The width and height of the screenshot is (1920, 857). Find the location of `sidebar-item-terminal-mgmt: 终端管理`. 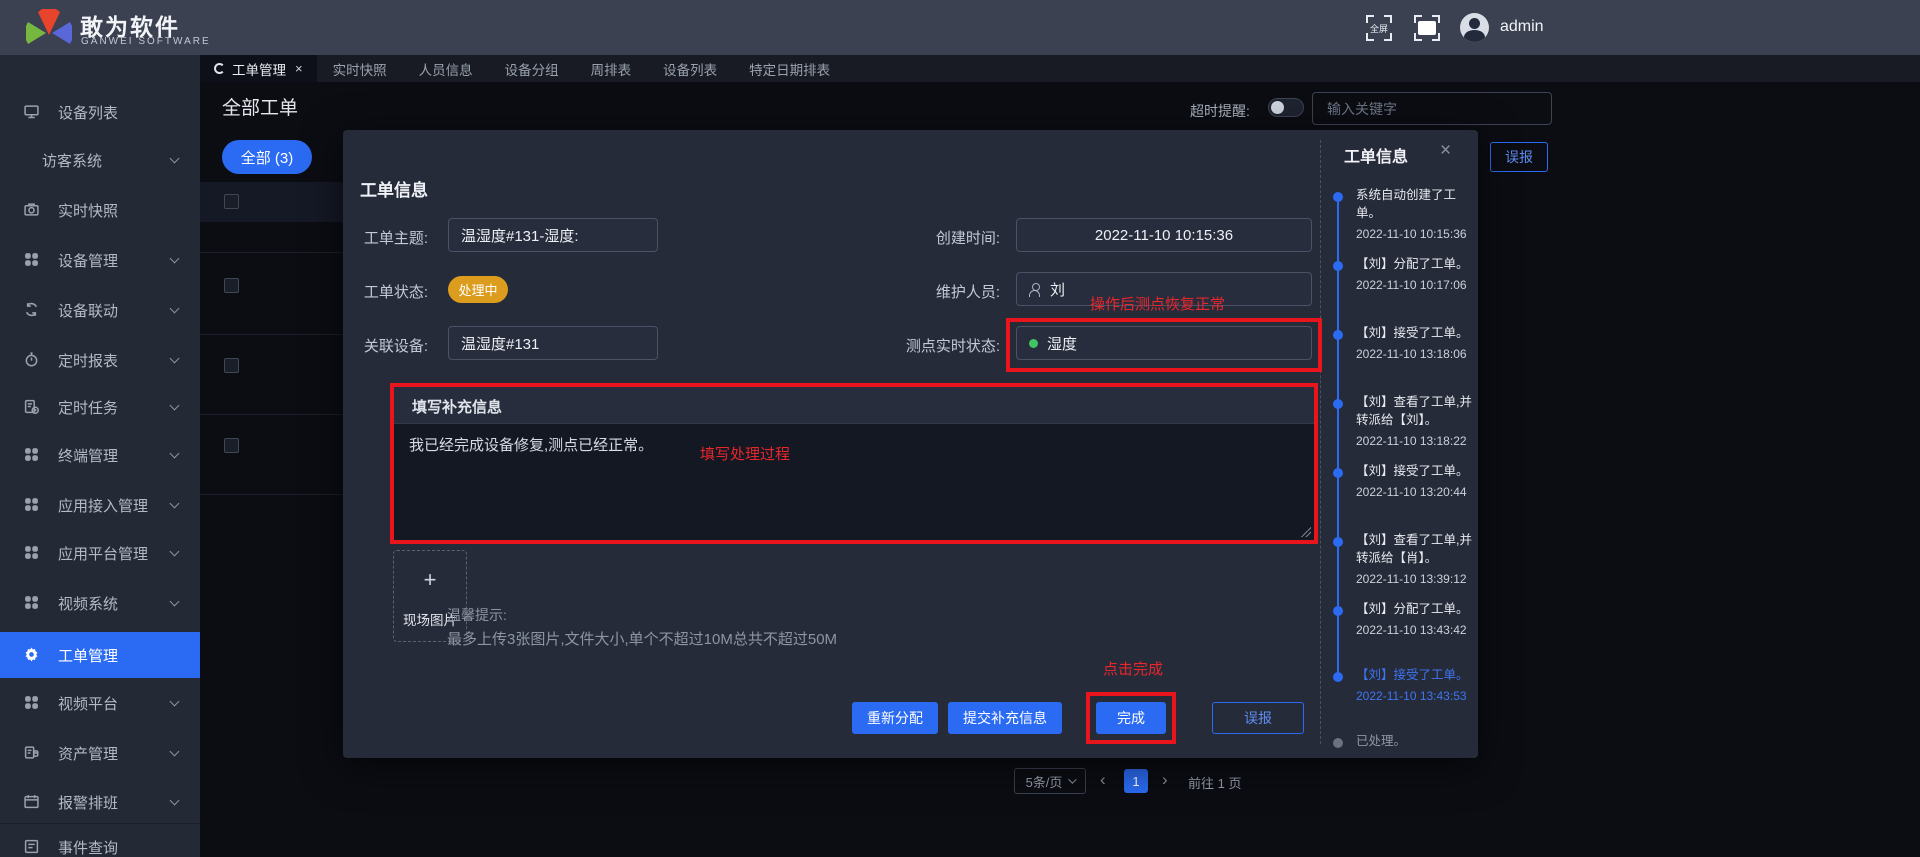

sidebar-item-terminal-mgmt: 终端管理 is located at coordinates (100, 455).